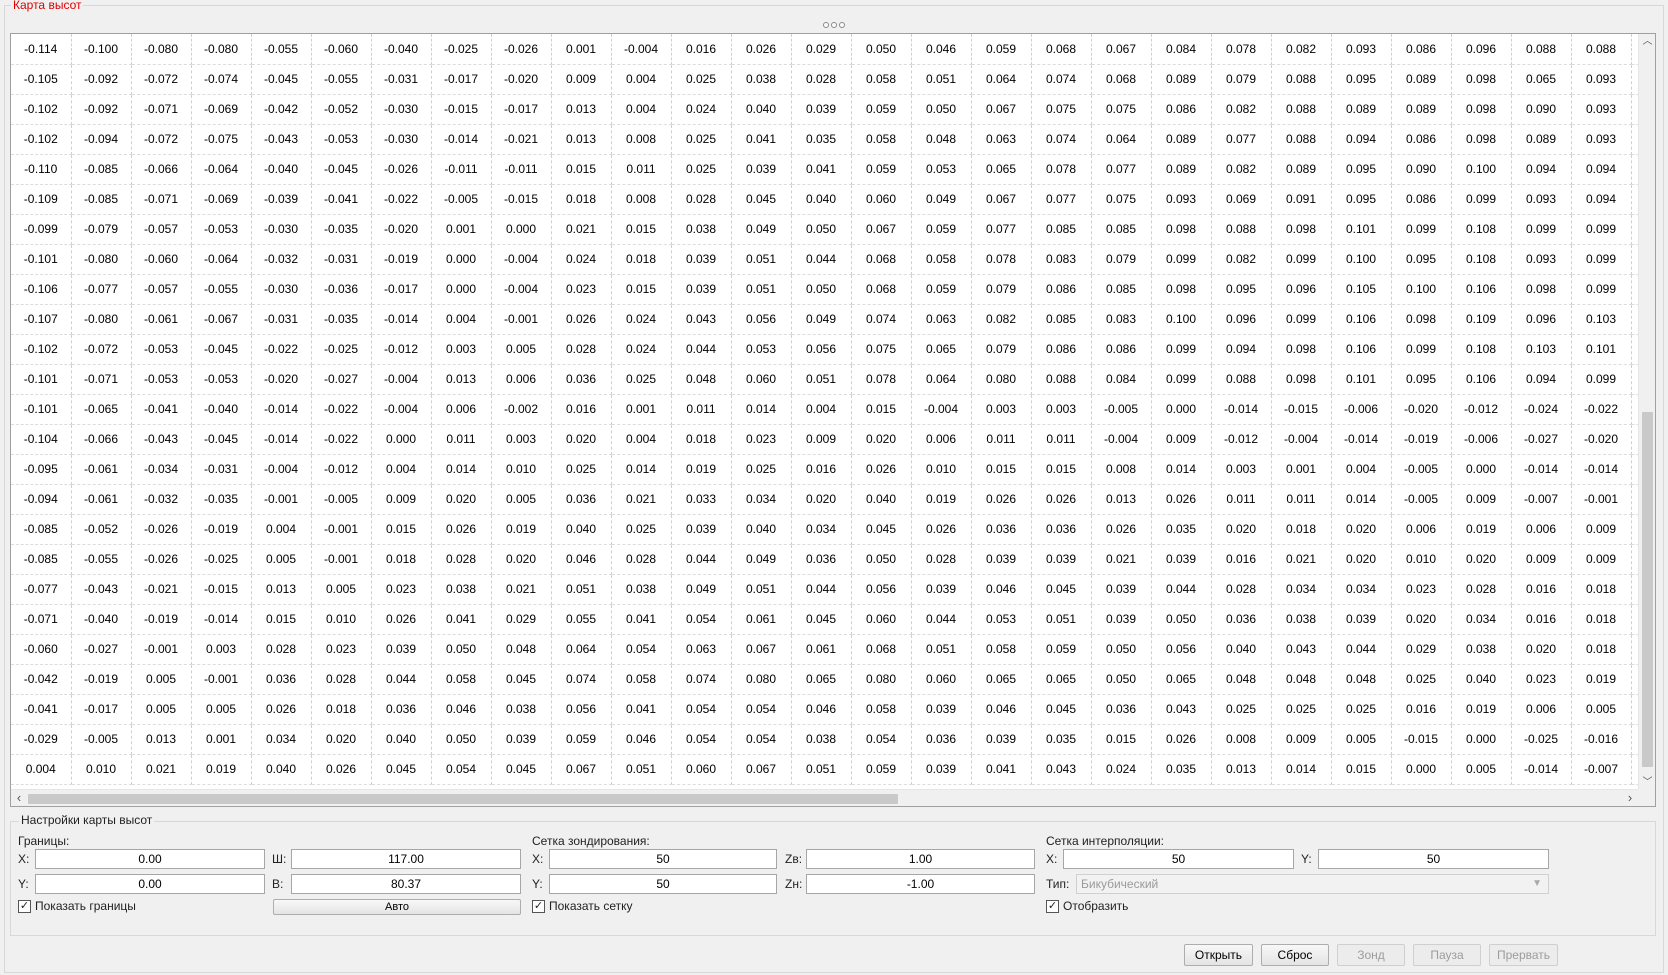 The width and height of the screenshot is (1668, 975). What do you see at coordinates (1178, 859) in the screenshot?
I see `interp-x-input: 50` at bounding box center [1178, 859].